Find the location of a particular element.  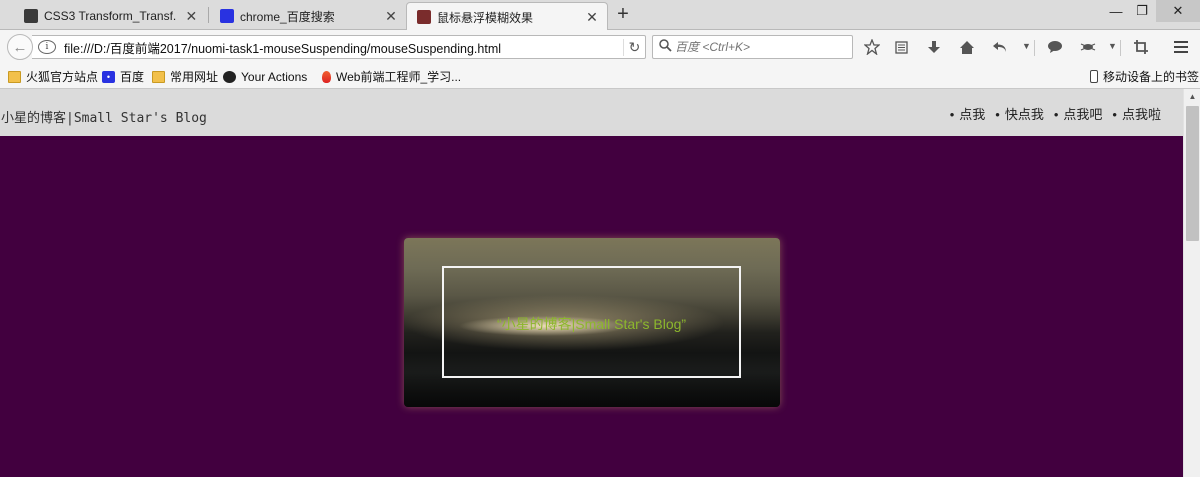

card-hover-frame: “小星的博客|Small Star's Blog” is located at coordinates (591, 322).